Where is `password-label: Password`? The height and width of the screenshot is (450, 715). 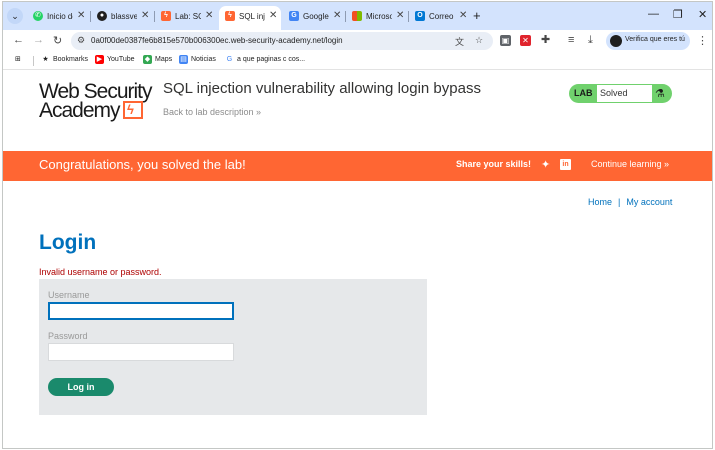
password-label: Password is located at coordinates (68, 336).